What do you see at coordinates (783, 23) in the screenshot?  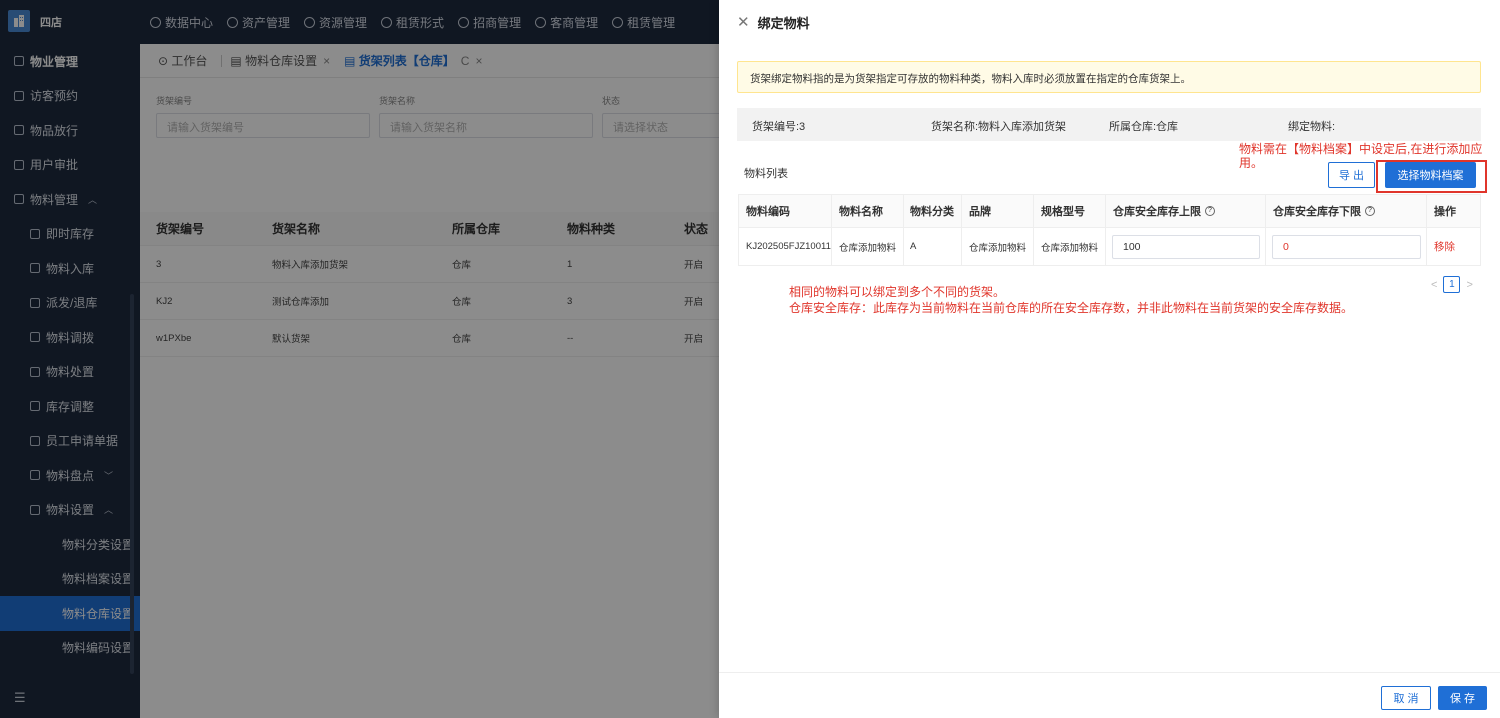 I see `drawer-title: 绑定物料` at bounding box center [783, 23].